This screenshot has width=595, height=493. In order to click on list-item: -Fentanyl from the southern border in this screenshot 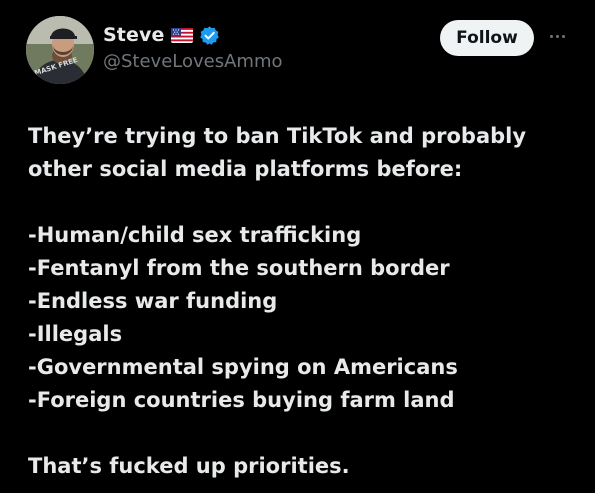, I will do `click(239, 268)`.